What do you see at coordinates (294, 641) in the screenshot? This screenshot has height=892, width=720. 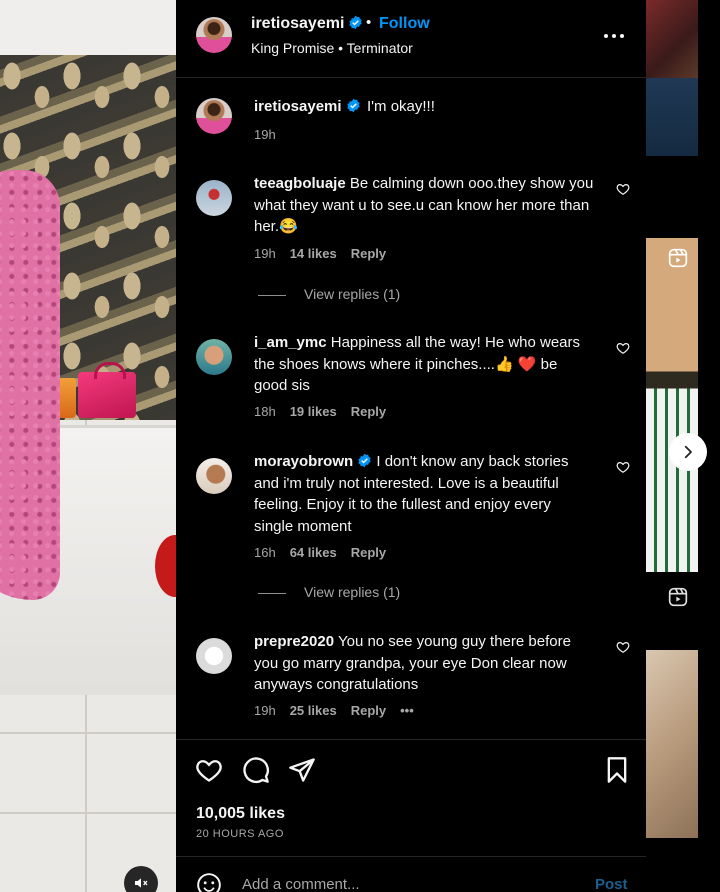 I see `comment-username: prepre2020` at bounding box center [294, 641].